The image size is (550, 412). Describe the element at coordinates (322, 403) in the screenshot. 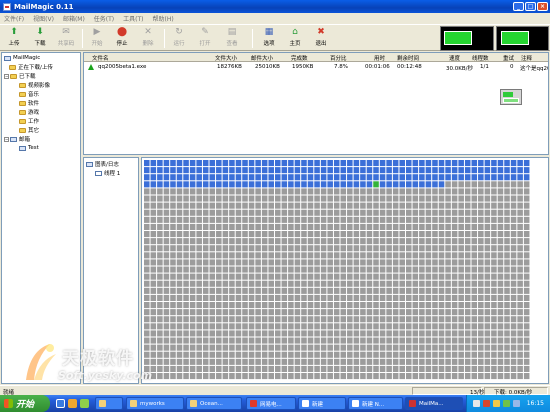

I see `taskbar-button-new: 新建` at that location.